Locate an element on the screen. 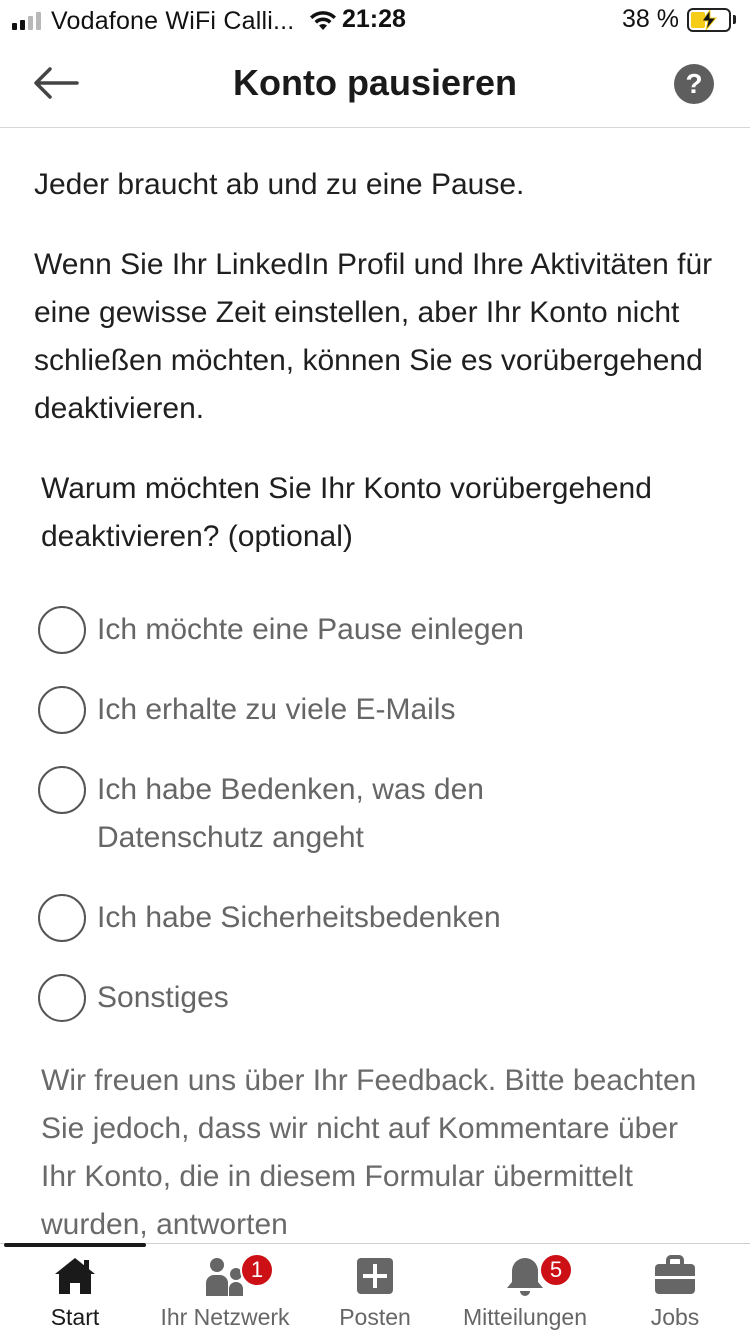 The image size is (750, 1334). nav-item-start: Start is located at coordinates (75, 1289).